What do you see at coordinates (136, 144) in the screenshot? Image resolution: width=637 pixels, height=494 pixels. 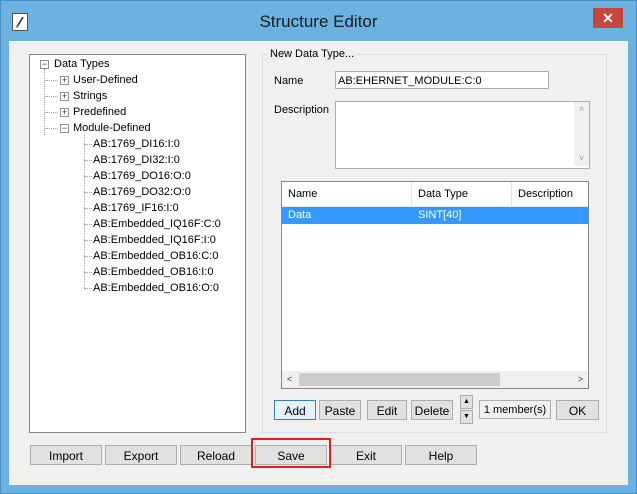 I see `tree-item-module: AB:1769_DI16:I:0` at bounding box center [136, 144].